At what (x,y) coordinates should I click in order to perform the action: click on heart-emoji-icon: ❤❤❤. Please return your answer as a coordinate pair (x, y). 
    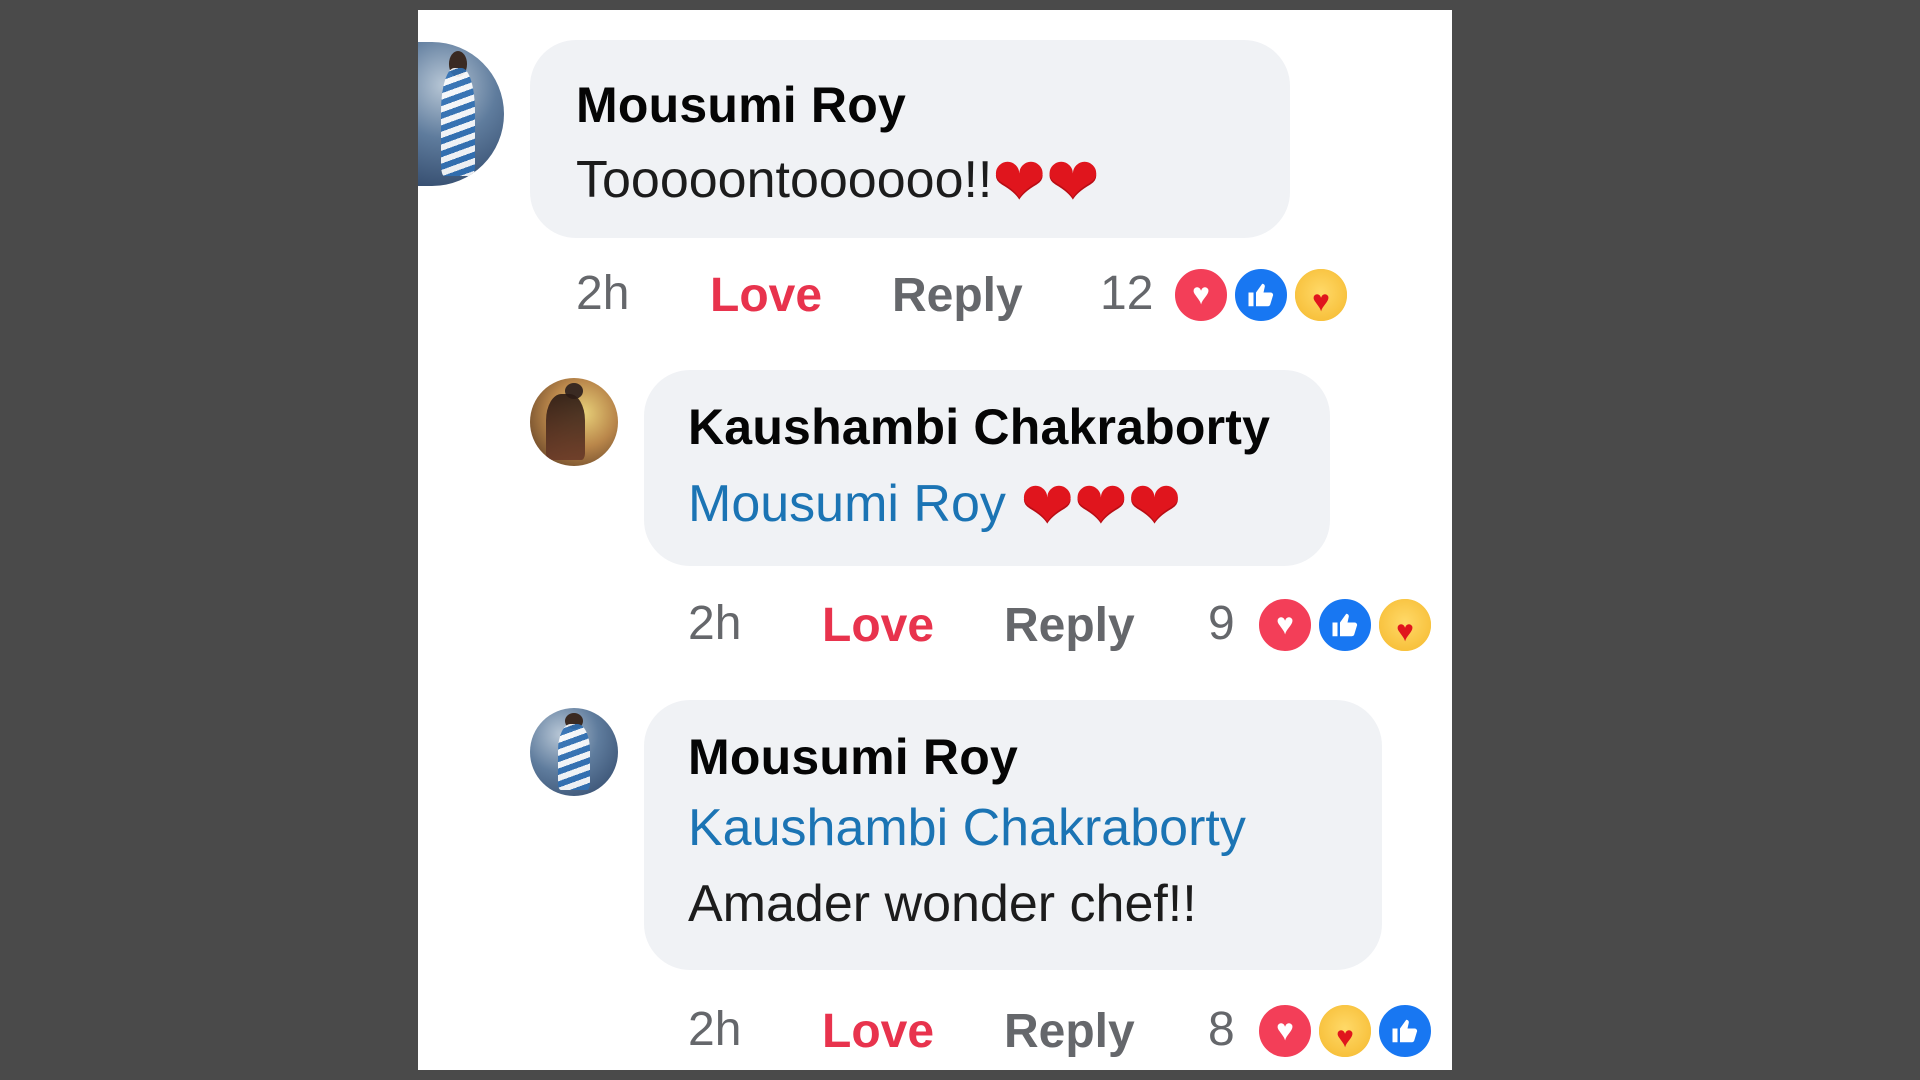
    Looking at the image, I should click on (1101, 505).